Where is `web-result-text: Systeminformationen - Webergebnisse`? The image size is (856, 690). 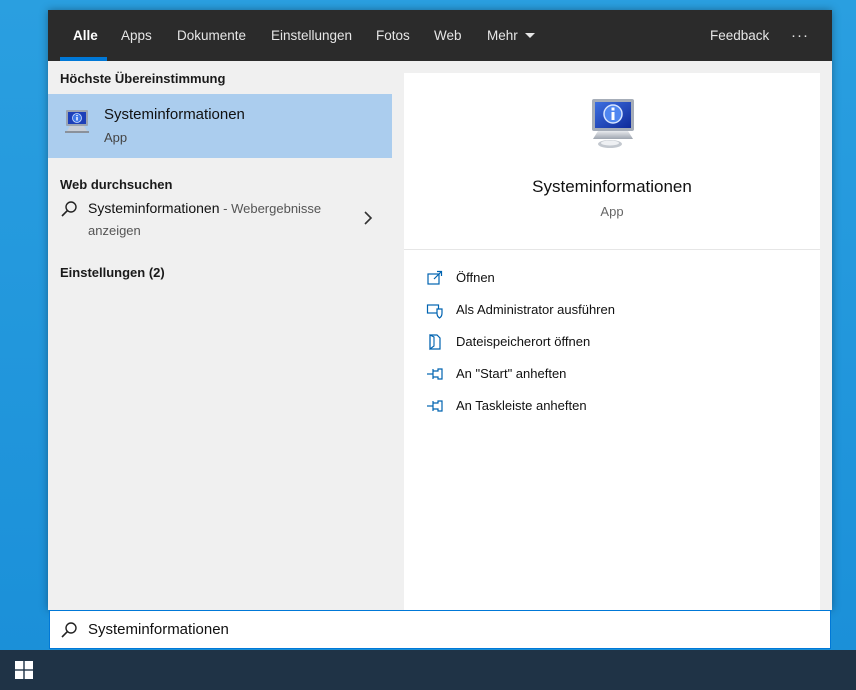 web-result-text: Systeminformationen - Webergebnisse is located at coordinates (204, 208).